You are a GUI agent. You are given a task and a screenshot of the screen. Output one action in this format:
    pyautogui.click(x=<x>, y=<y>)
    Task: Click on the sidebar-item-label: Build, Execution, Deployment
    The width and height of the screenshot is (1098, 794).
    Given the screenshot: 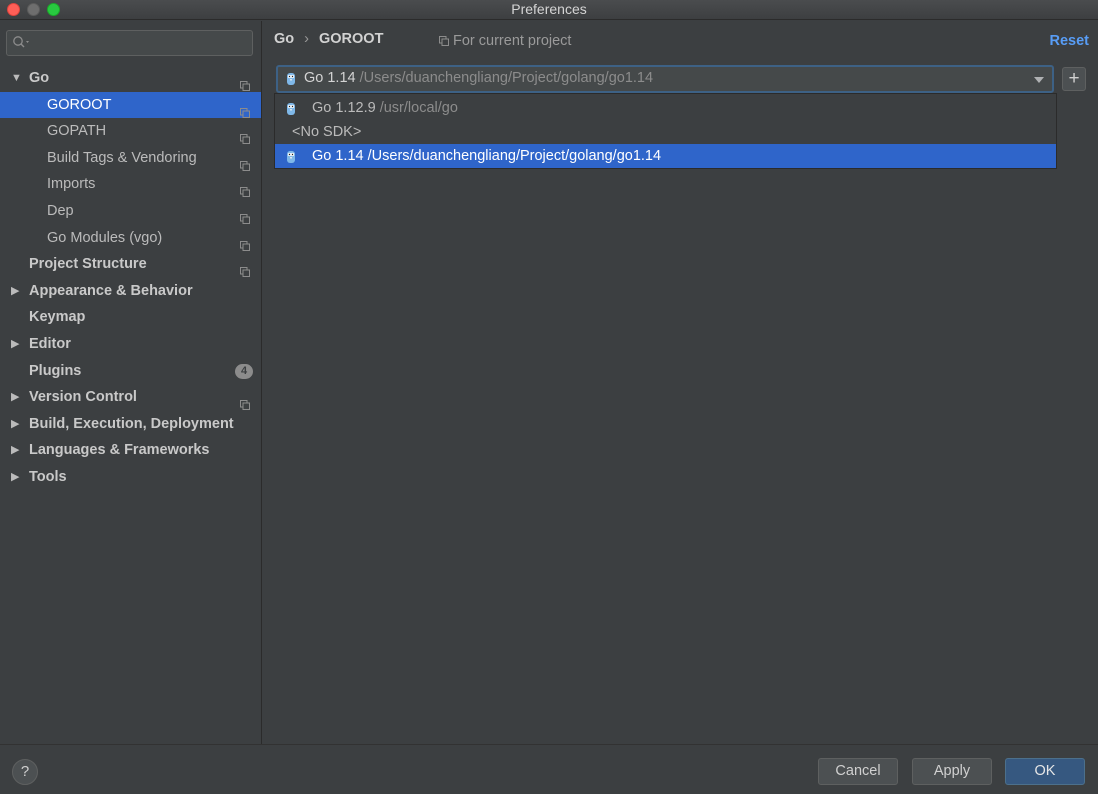 What is the action you would take?
    pyautogui.click(x=131, y=423)
    